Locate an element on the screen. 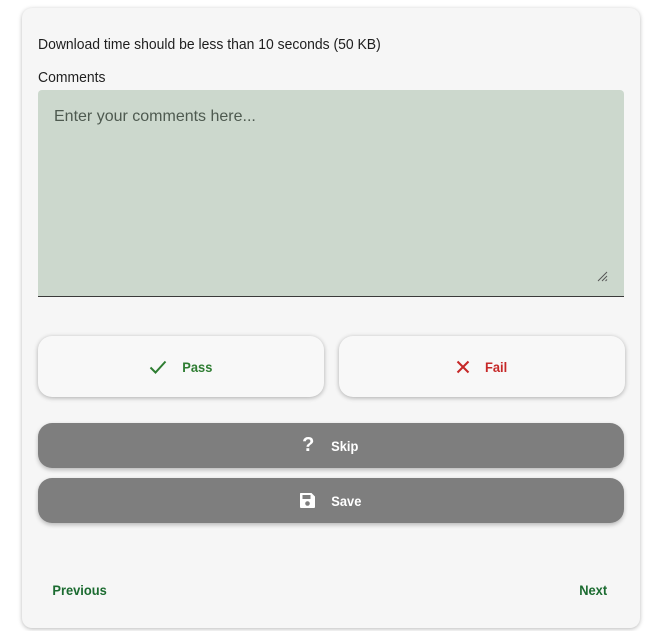 The image size is (650, 631). question-mark-icon: ? is located at coordinates (308, 445).